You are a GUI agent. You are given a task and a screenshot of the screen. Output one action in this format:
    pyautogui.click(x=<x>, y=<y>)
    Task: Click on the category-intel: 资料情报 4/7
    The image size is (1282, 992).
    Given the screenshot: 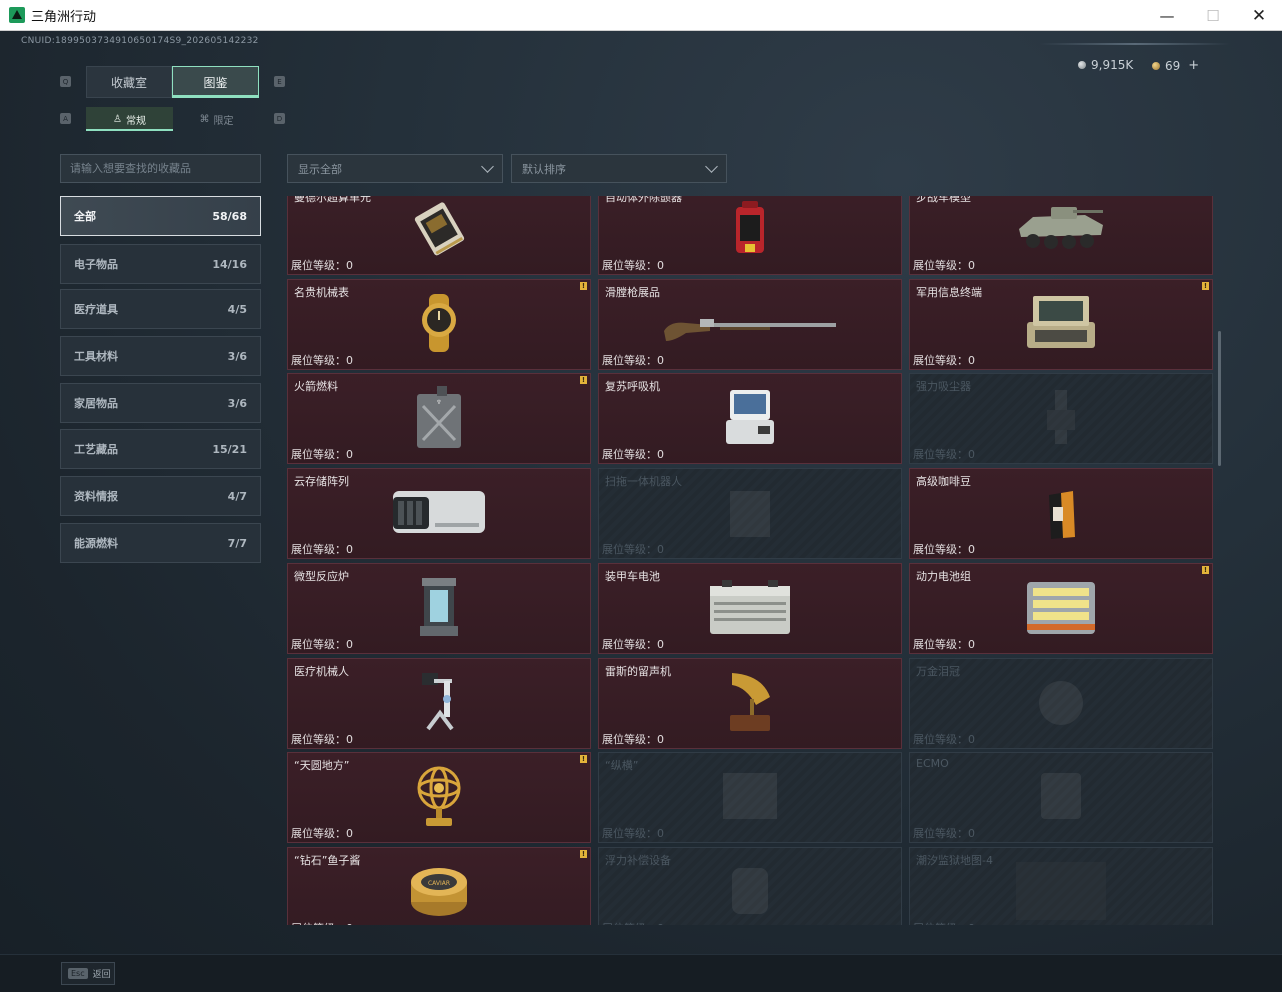 What is the action you would take?
    pyautogui.click(x=160, y=496)
    